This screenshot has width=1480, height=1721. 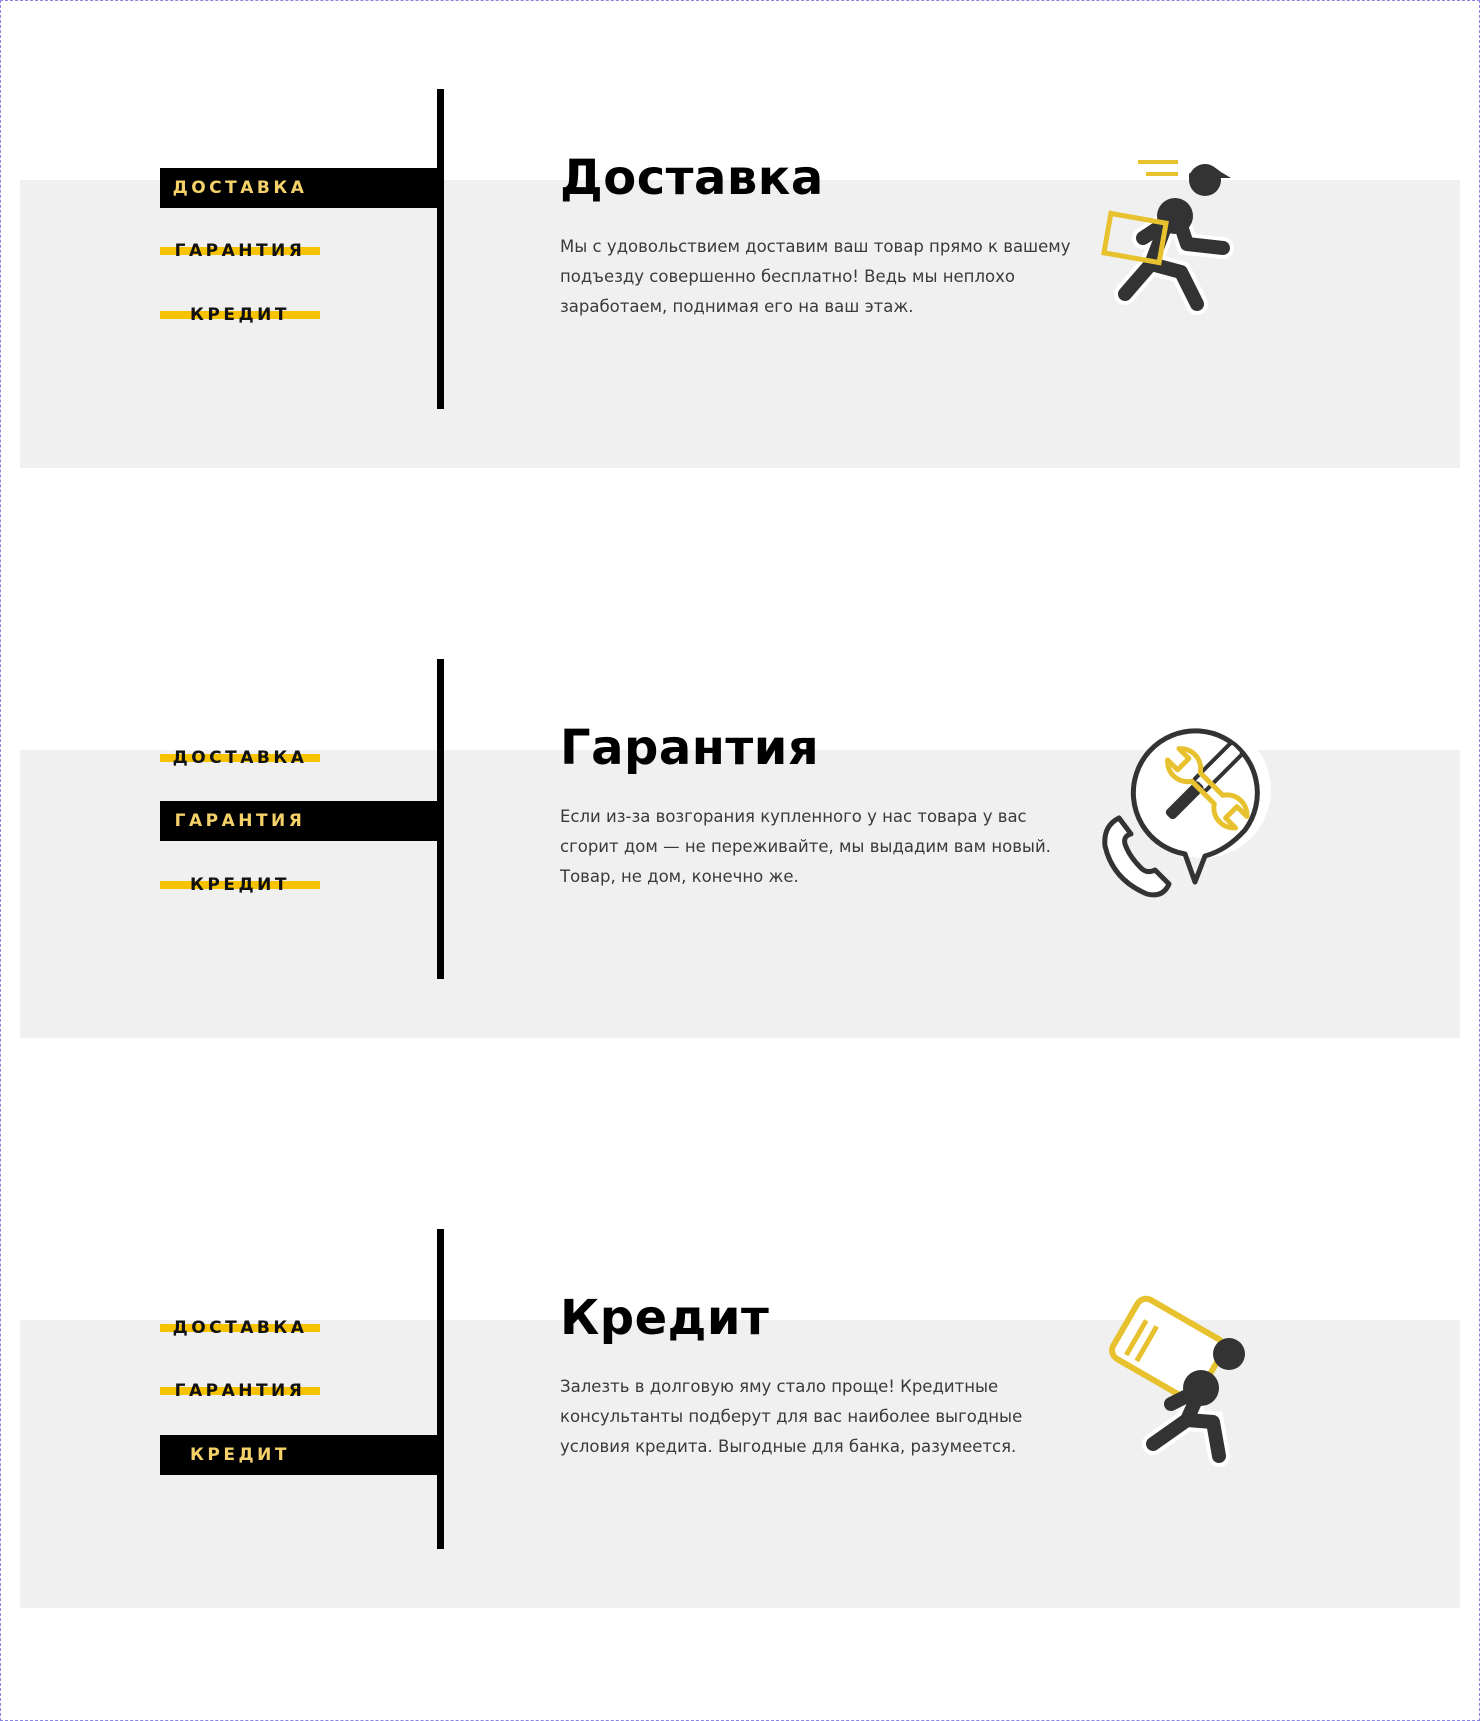 What do you see at coordinates (1167, 237) in the screenshot?
I see `delivery-runner-icon` at bounding box center [1167, 237].